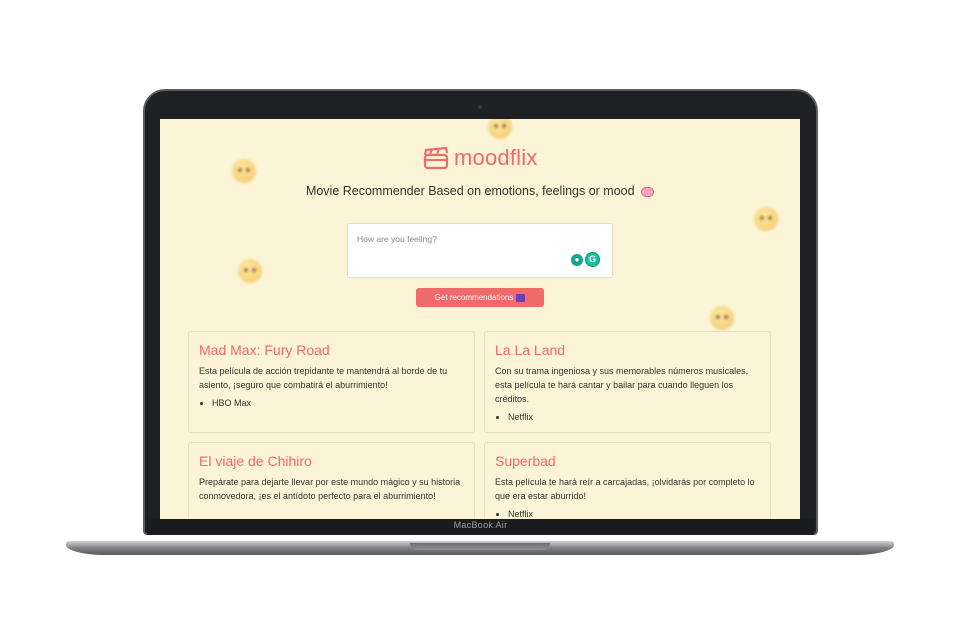 Image resolution: width=960 pixels, height=640 pixels. What do you see at coordinates (592, 259) in the screenshot?
I see `grammarly-icon: G` at bounding box center [592, 259].